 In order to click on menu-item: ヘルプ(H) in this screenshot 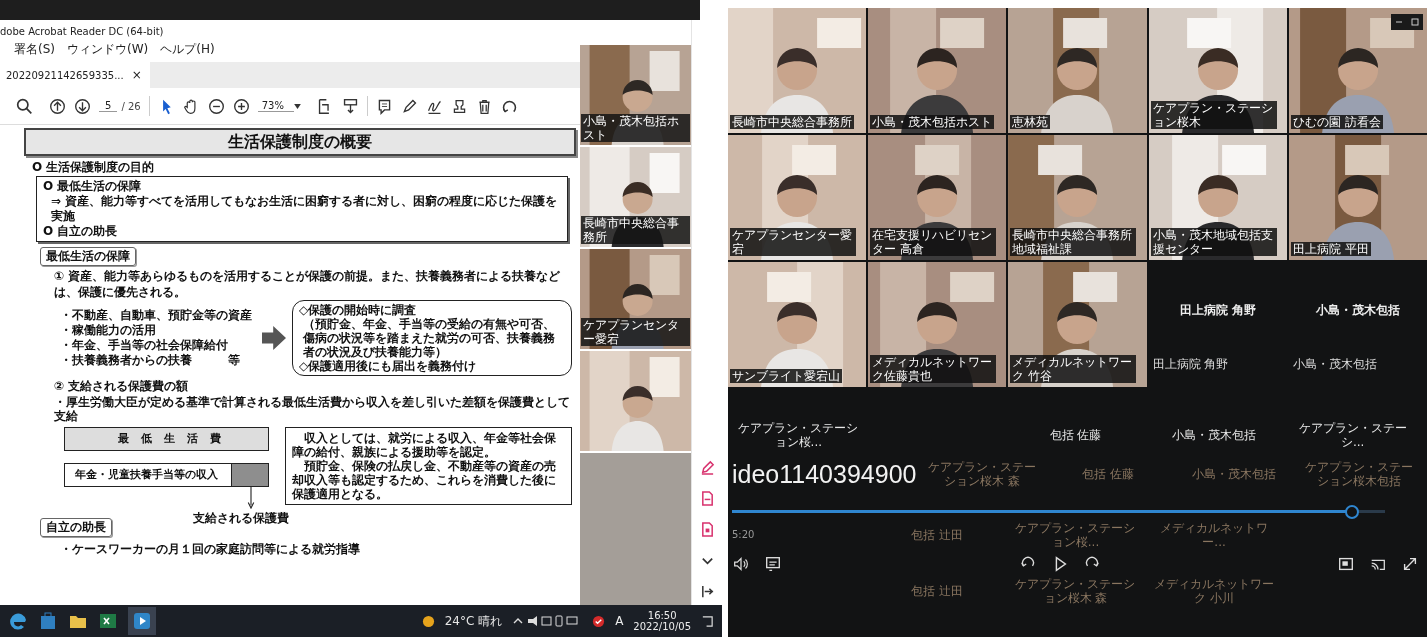, I will do `click(187, 49)`.